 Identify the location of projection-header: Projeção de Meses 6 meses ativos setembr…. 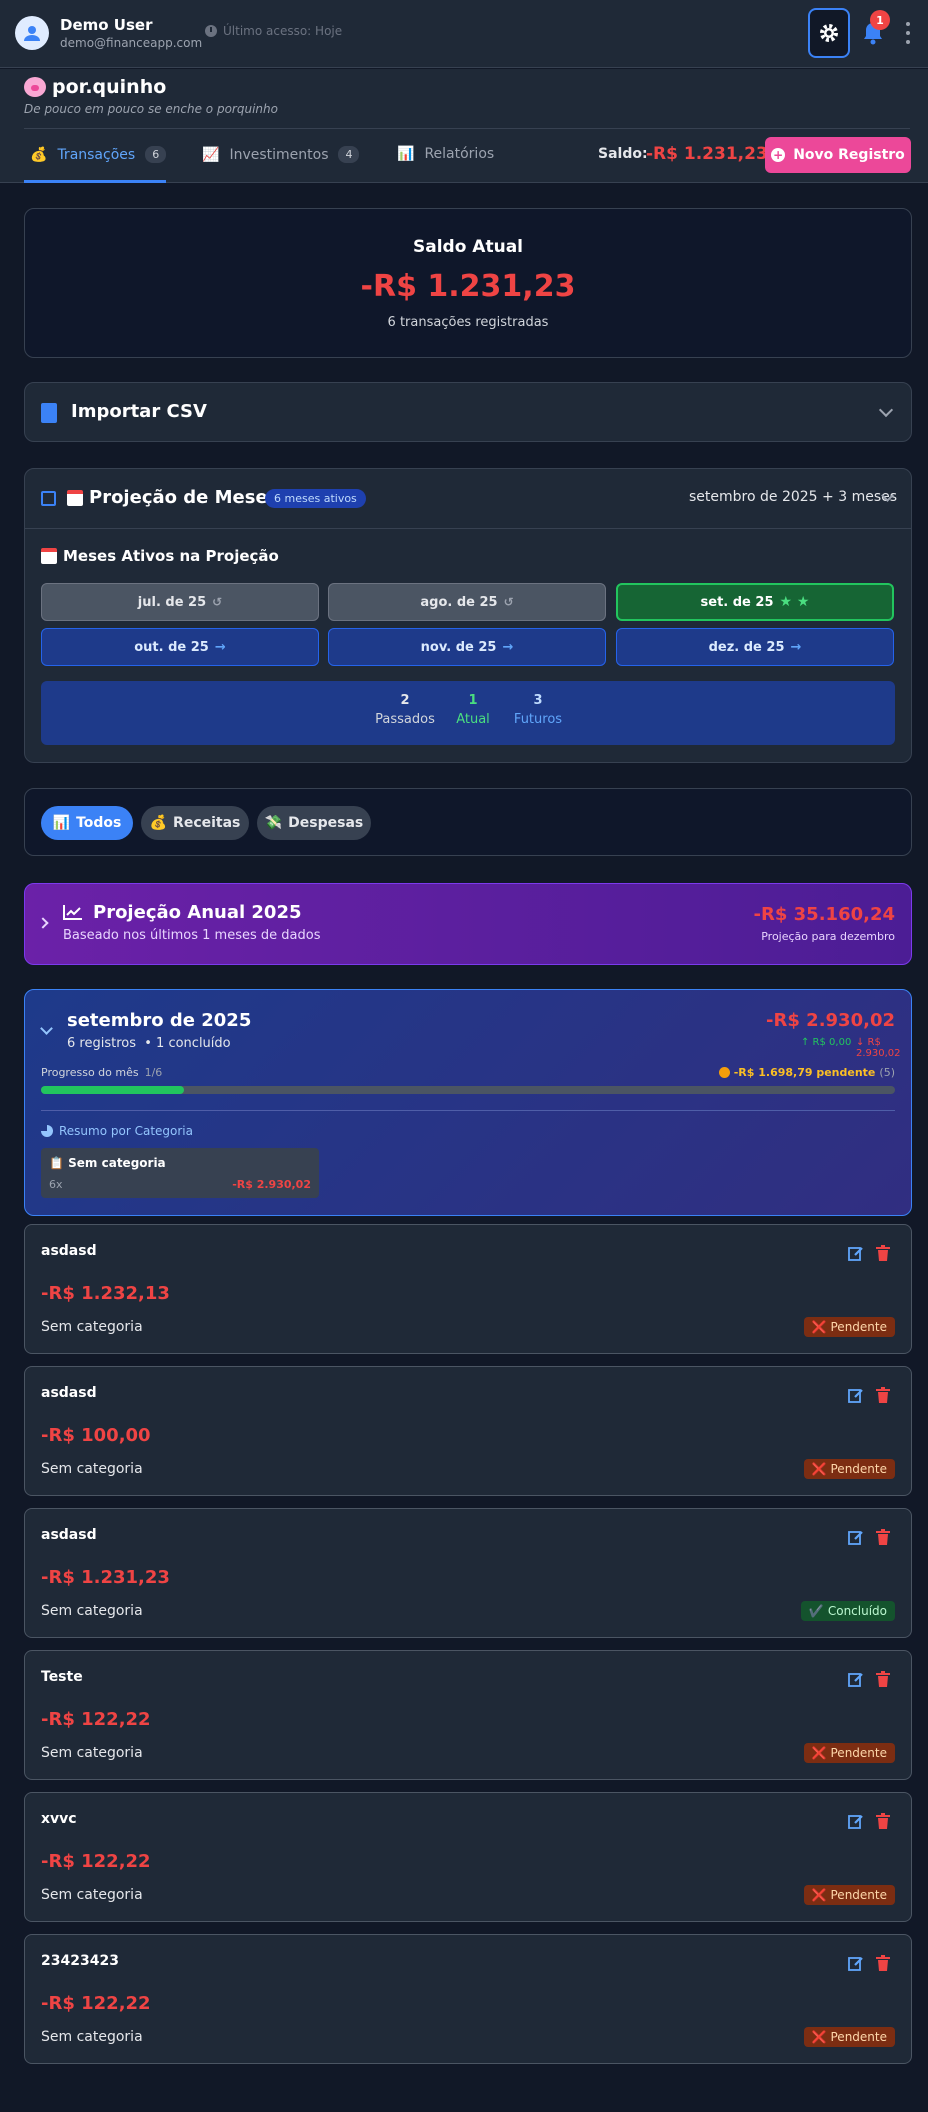
(468, 499).